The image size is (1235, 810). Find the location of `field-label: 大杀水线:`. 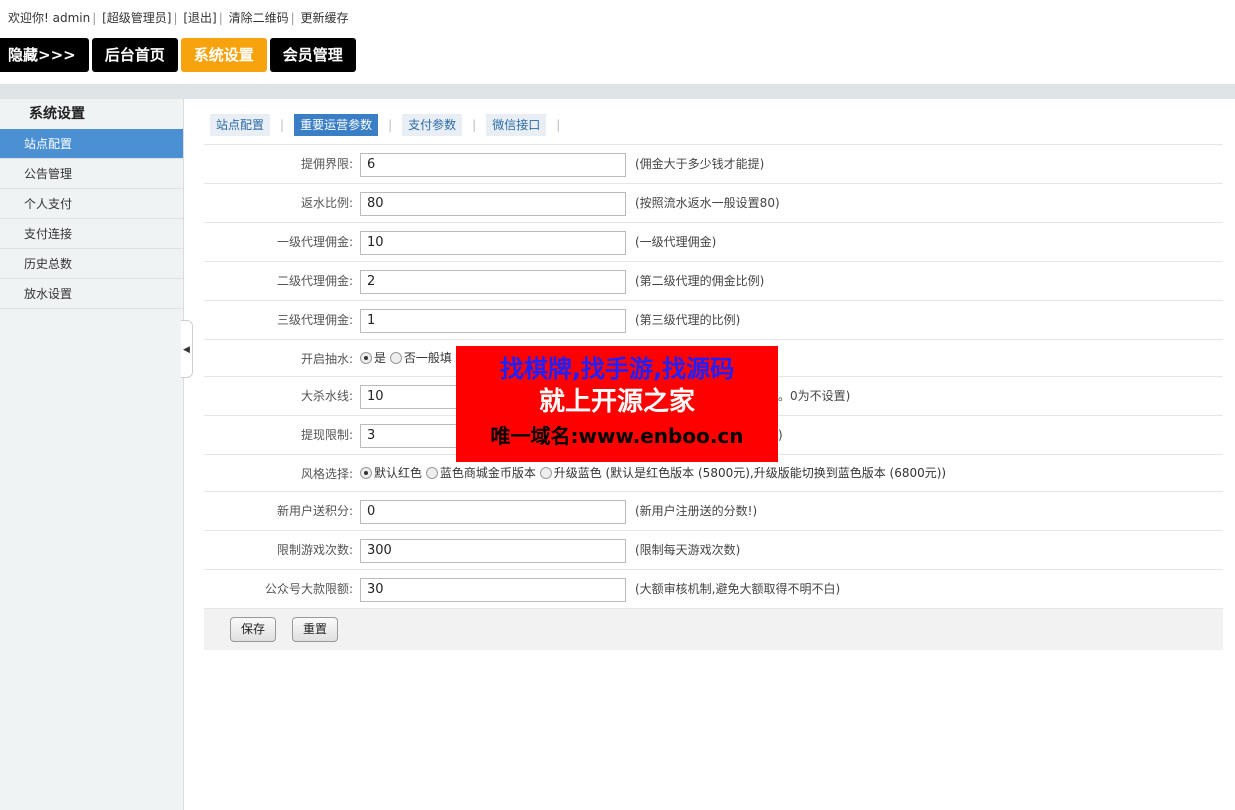

field-label: 大杀水线: is located at coordinates (326, 396).